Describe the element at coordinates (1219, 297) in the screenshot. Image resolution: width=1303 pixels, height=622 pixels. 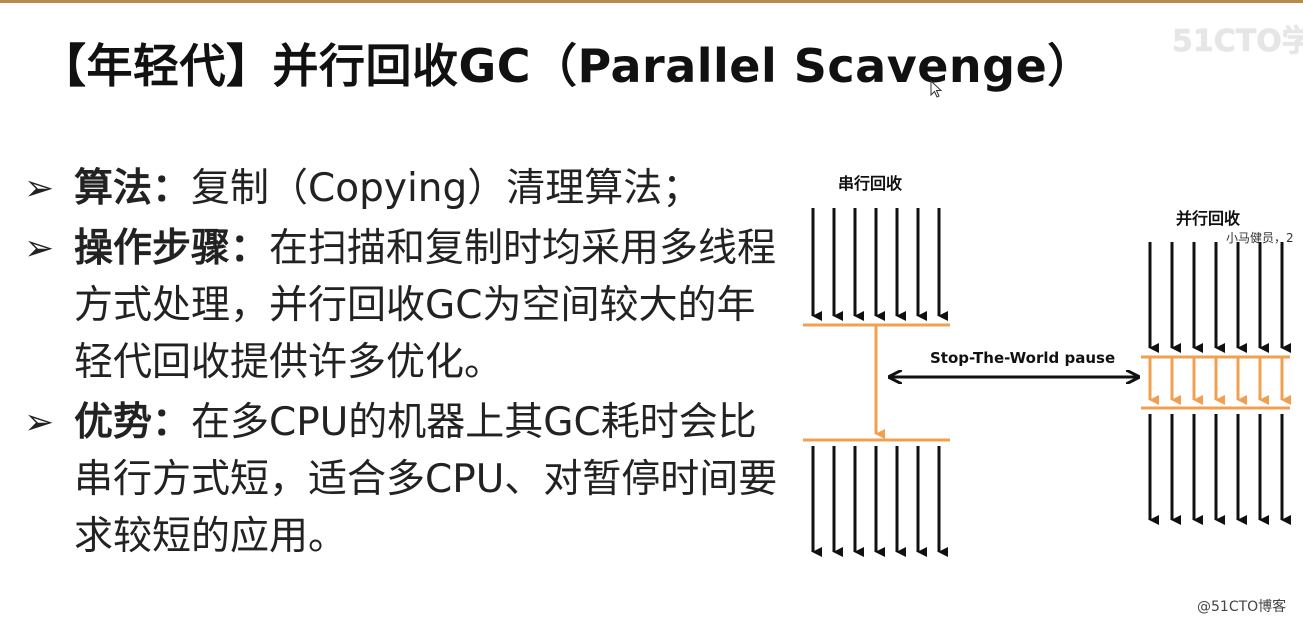
I see `parallel-threads-before` at that location.